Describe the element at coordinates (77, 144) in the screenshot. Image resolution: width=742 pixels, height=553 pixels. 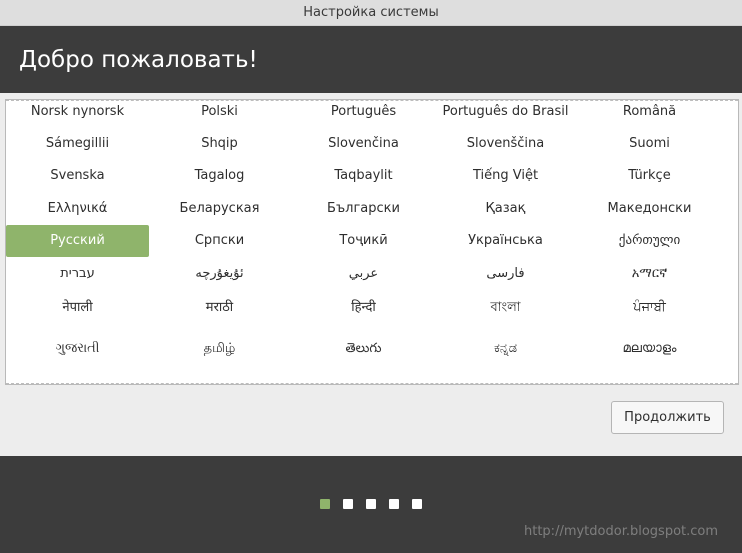
I see `language-item: Sámegillii` at that location.